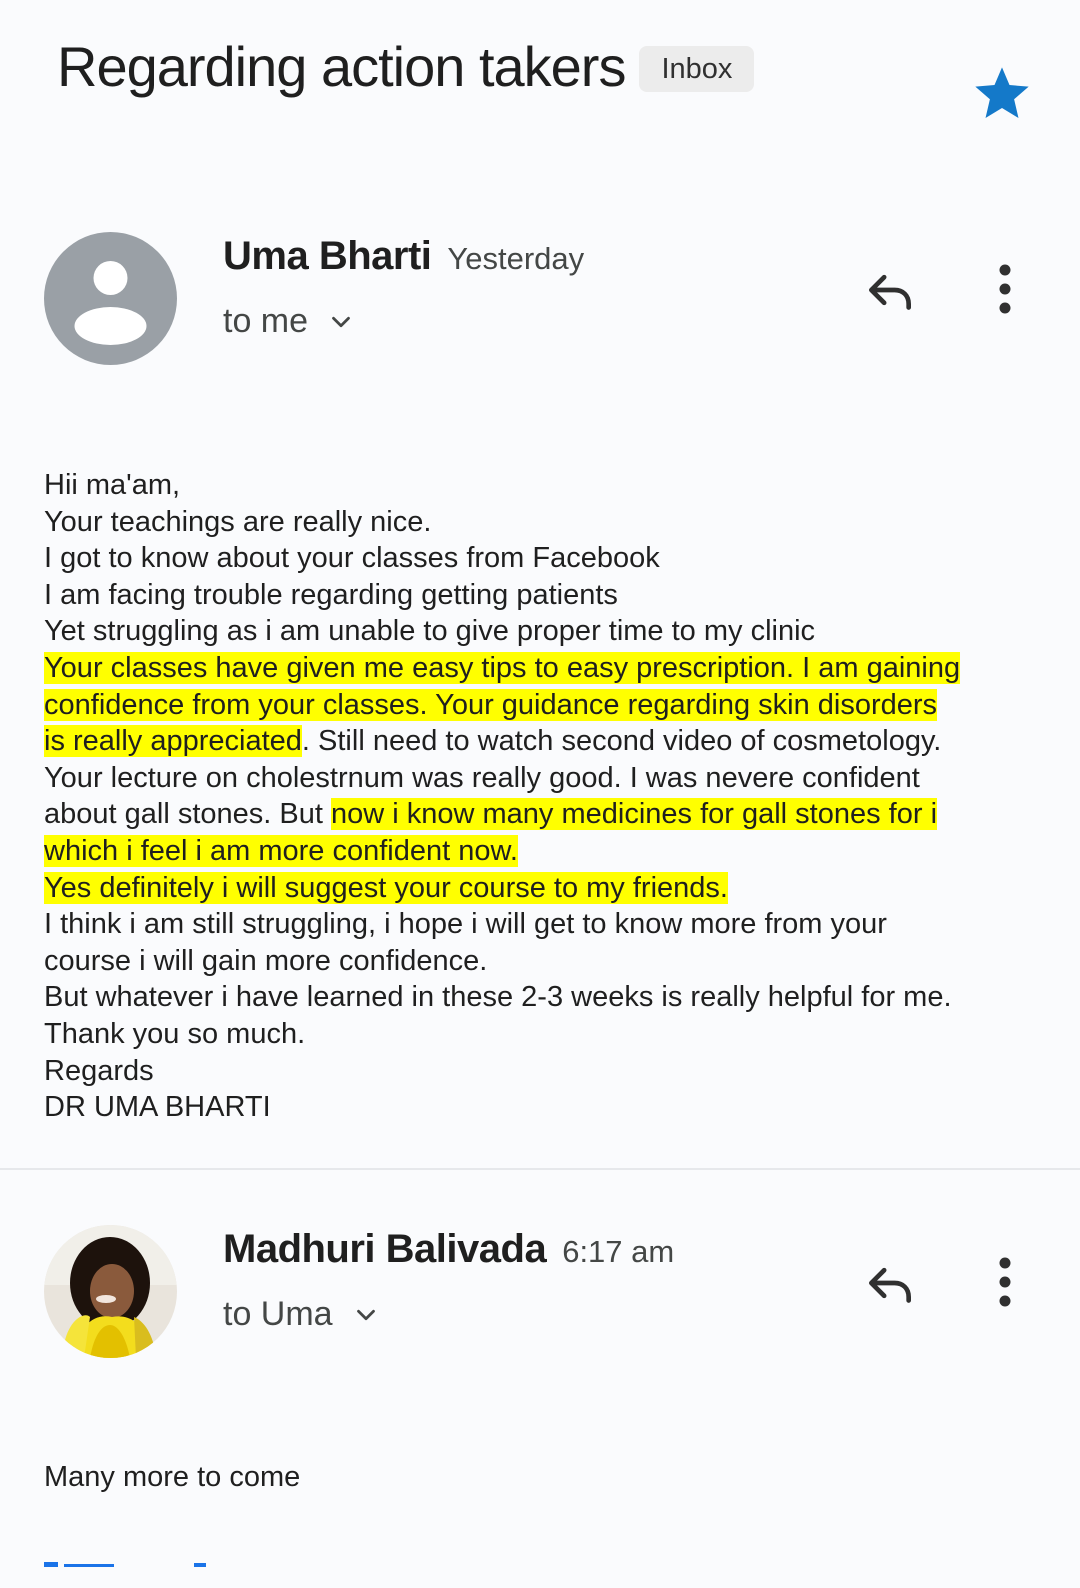 The width and height of the screenshot is (1080, 1588). Describe the element at coordinates (112, 485) in the screenshot. I see `body-text: Hii ma'am,` at that location.